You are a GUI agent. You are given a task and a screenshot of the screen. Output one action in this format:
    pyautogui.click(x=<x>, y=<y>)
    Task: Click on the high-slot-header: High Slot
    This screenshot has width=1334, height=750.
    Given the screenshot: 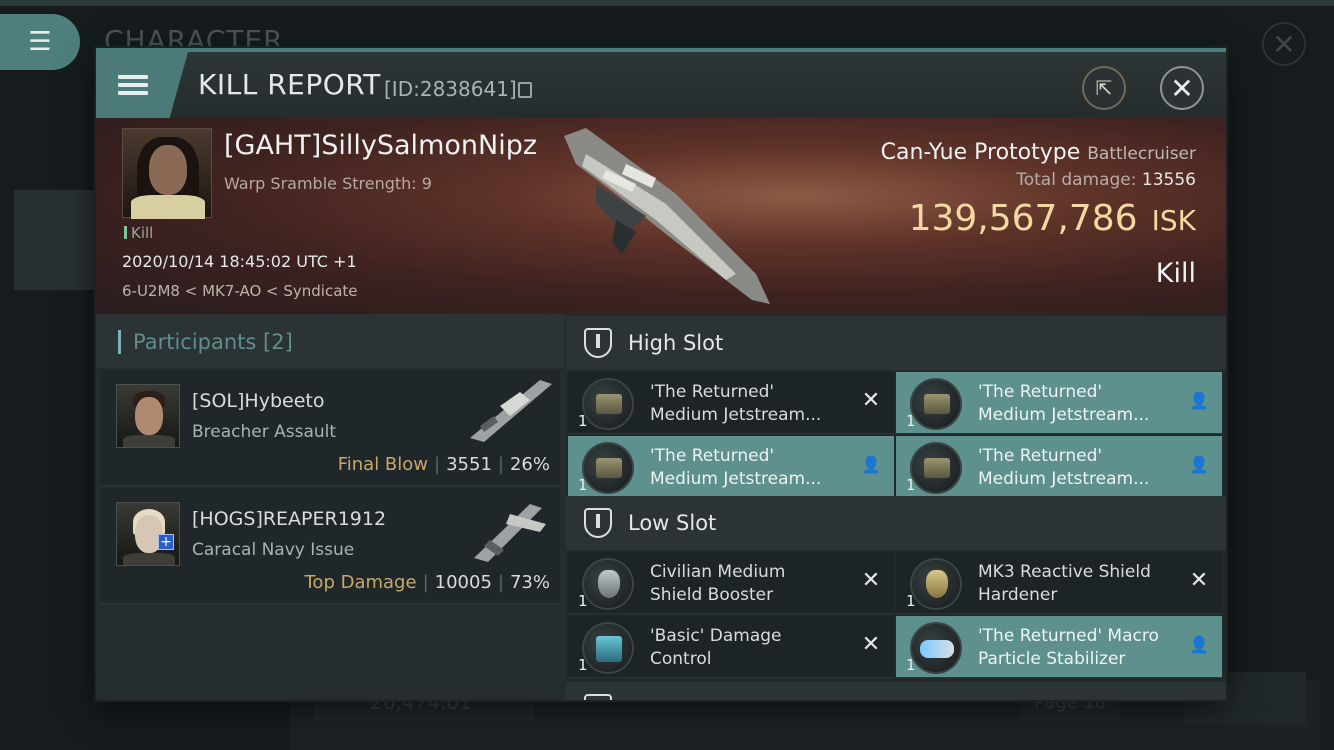 What is the action you would take?
    pyautogui.click(x=896, y=343)
    